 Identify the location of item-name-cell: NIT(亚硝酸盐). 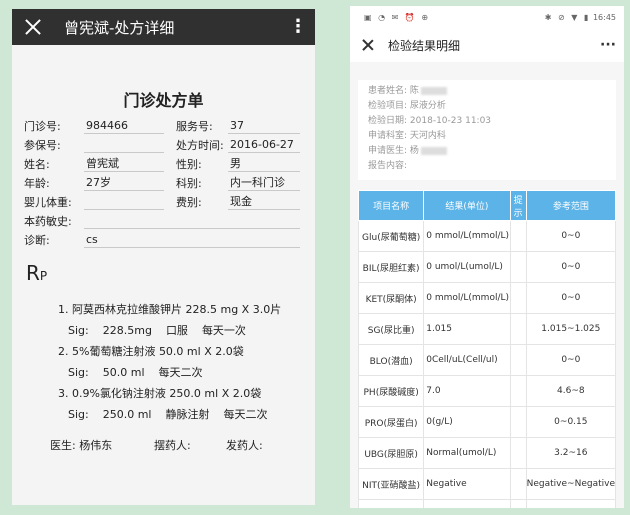
(391, 484).